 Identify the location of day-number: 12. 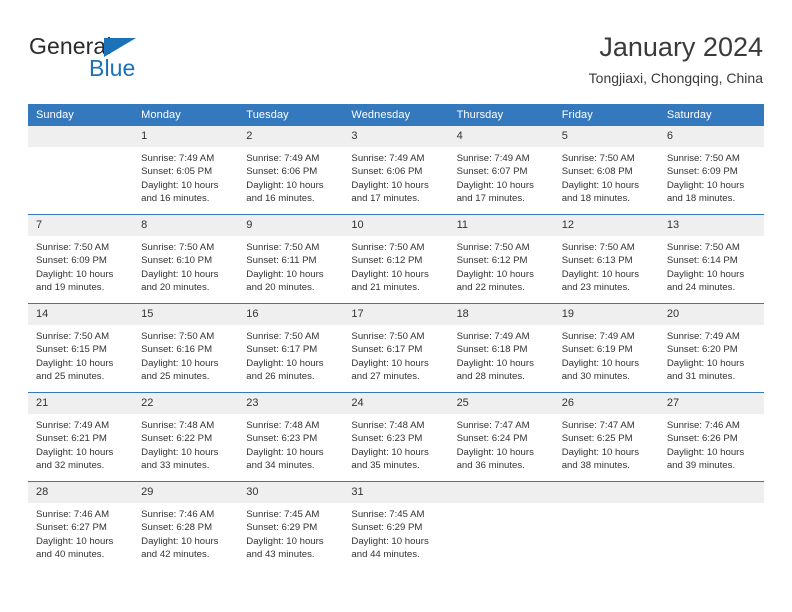
(606, 225).